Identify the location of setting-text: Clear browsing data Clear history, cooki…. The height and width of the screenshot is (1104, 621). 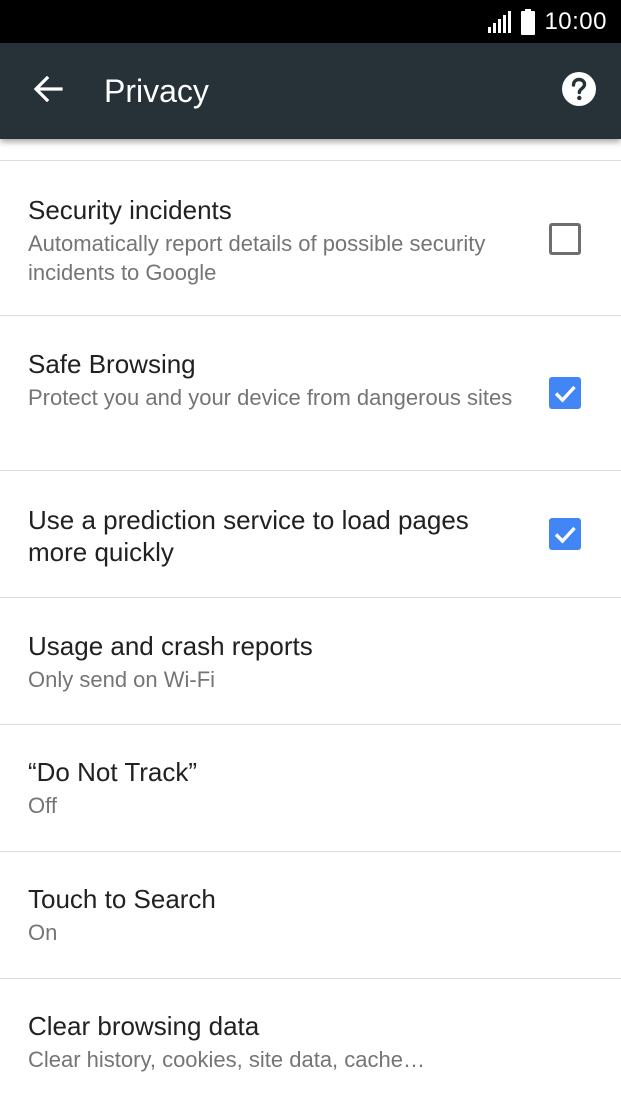
(274, 1042).